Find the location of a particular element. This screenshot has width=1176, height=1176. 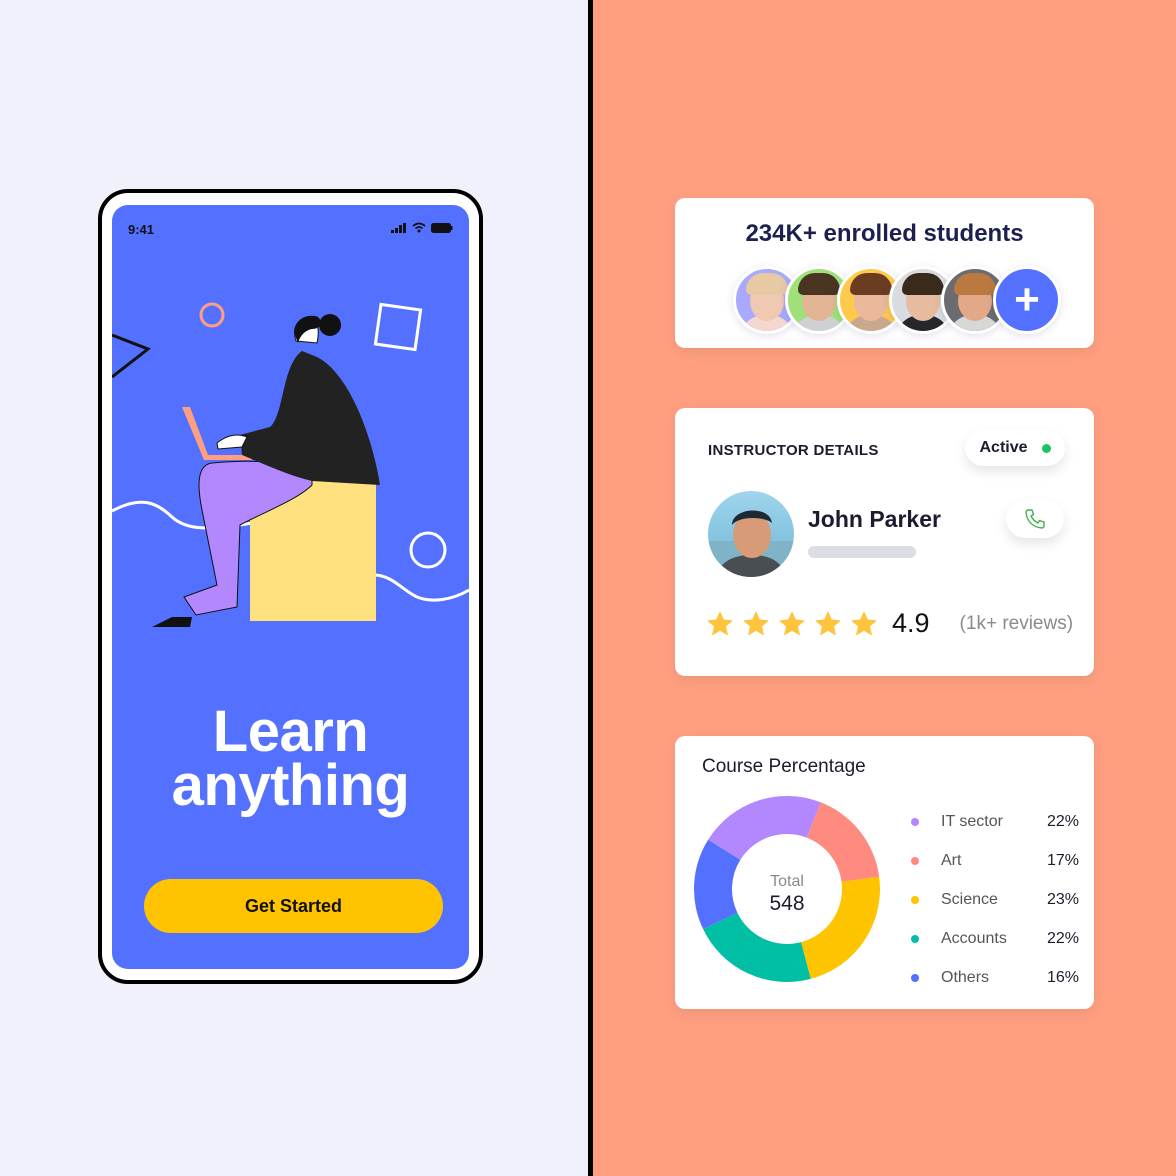

legend-item: IT sector 22% is located at coordinates (996, 821).